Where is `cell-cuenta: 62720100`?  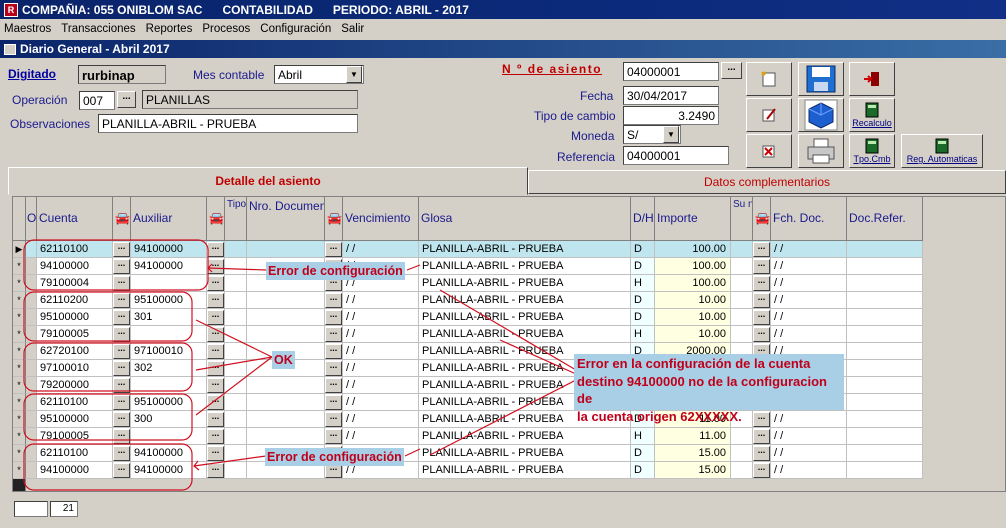 cell-cuenta: 62720100 is located at coordinates (75, 351).